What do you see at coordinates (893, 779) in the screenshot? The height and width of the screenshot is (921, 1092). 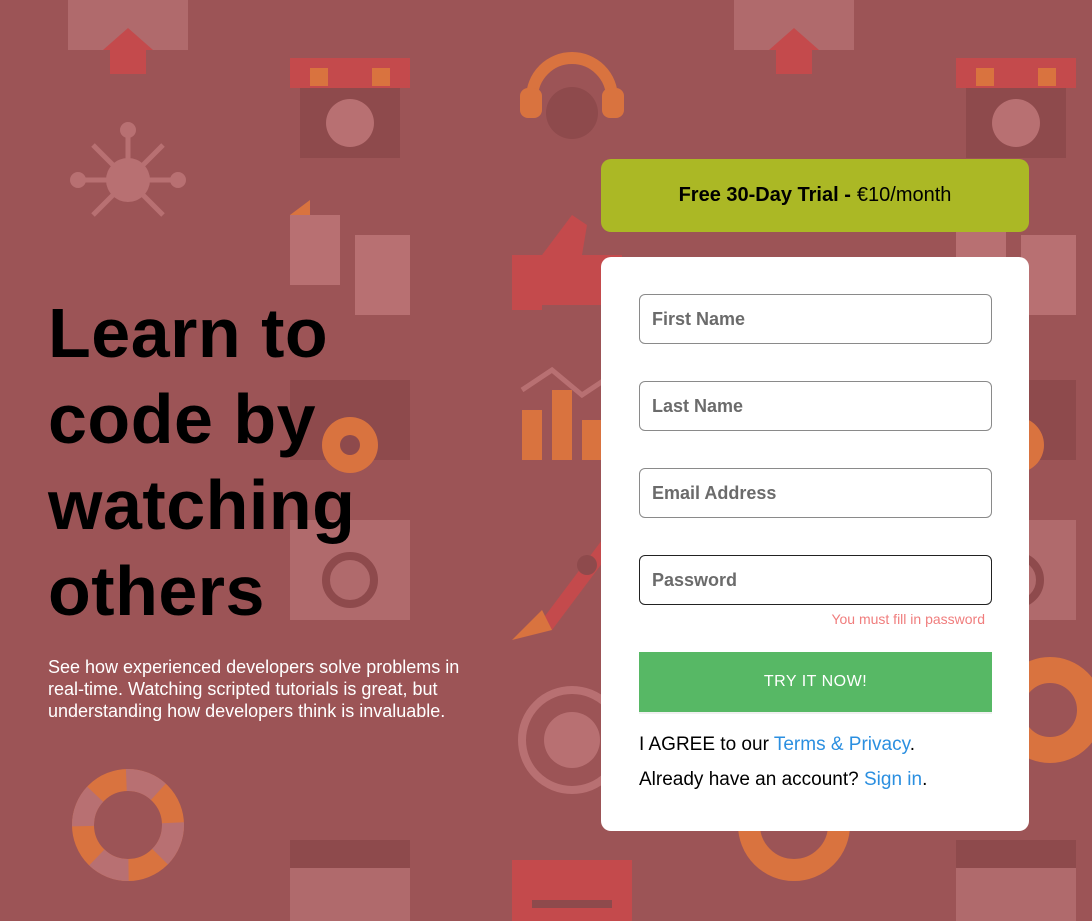 I see `sign-in-link: Sign in` at bounding box center [893, 779].